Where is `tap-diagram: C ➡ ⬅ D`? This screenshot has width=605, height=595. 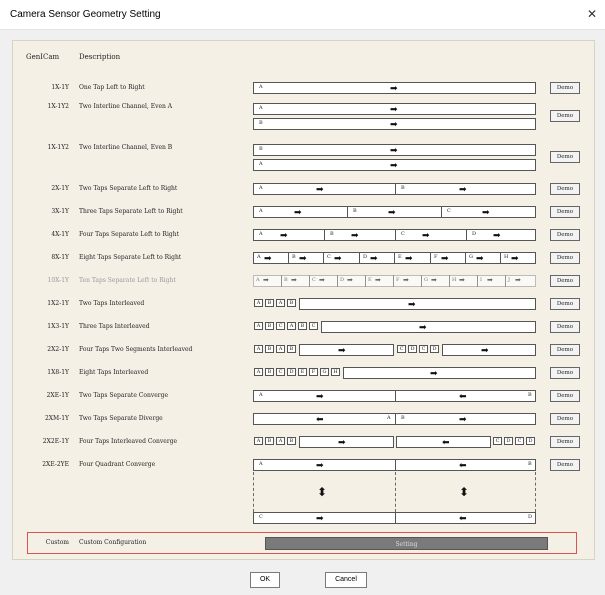 tap-diagram: C ➡ ⬅ D is located at coordinates (394, 518).